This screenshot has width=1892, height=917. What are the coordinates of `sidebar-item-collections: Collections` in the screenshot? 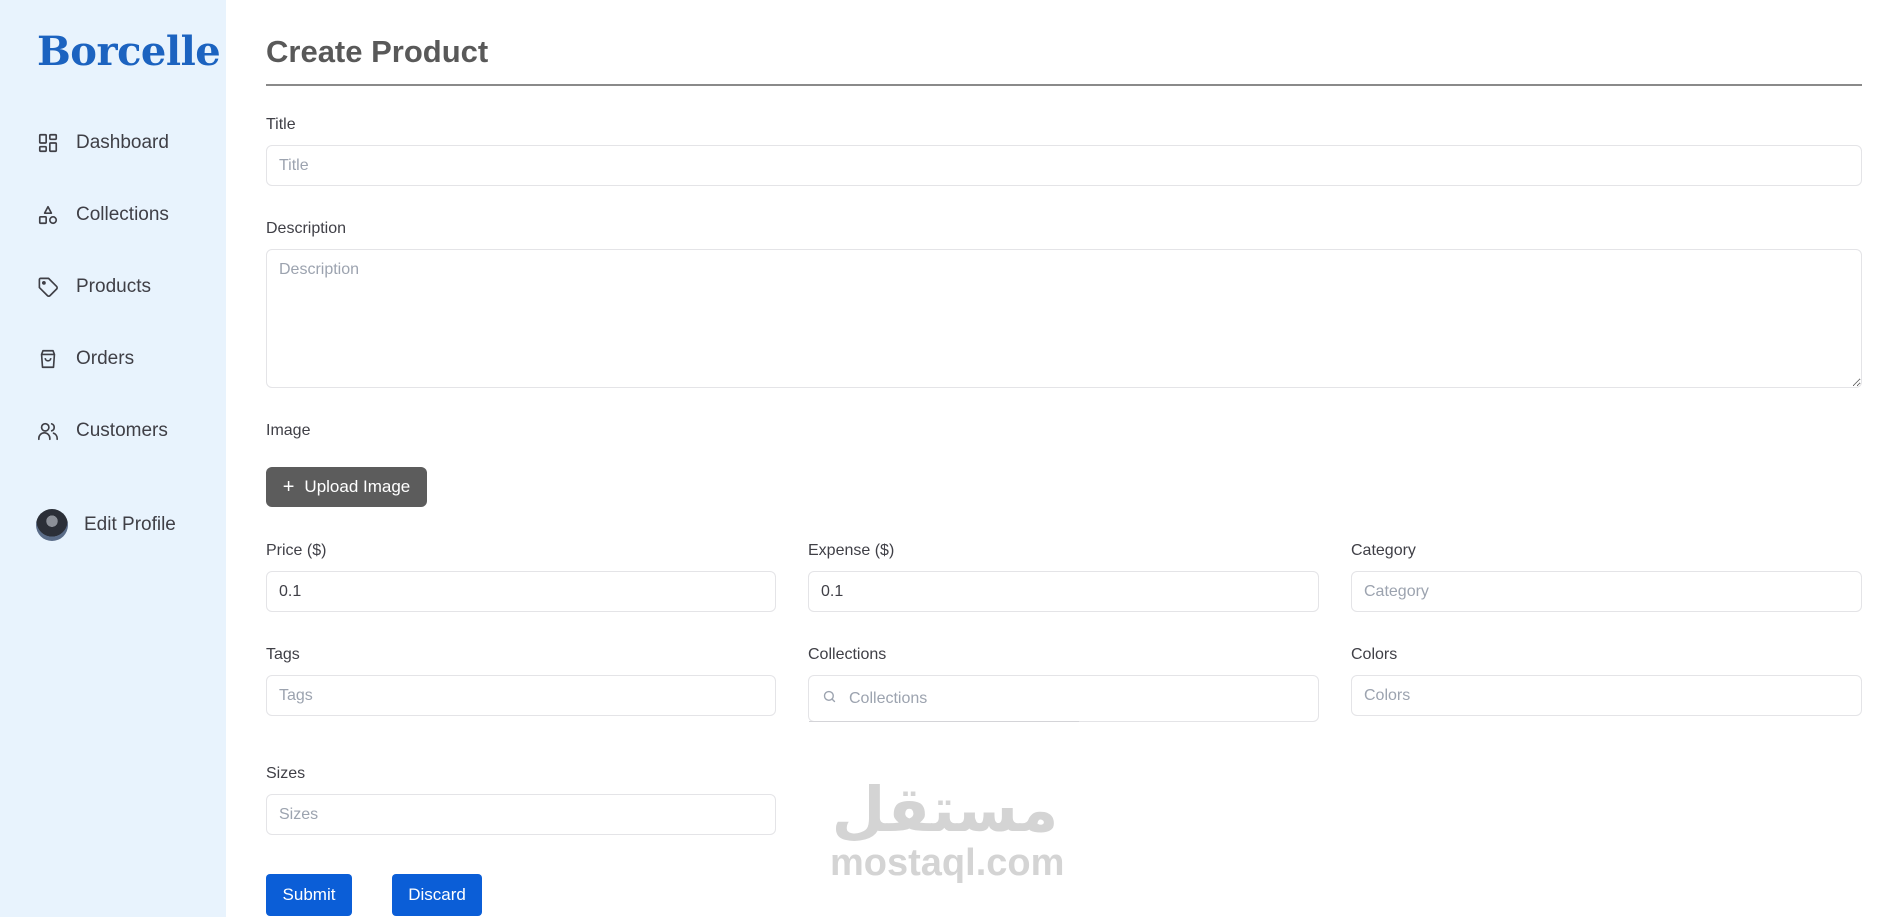 It's located at (102, 215).